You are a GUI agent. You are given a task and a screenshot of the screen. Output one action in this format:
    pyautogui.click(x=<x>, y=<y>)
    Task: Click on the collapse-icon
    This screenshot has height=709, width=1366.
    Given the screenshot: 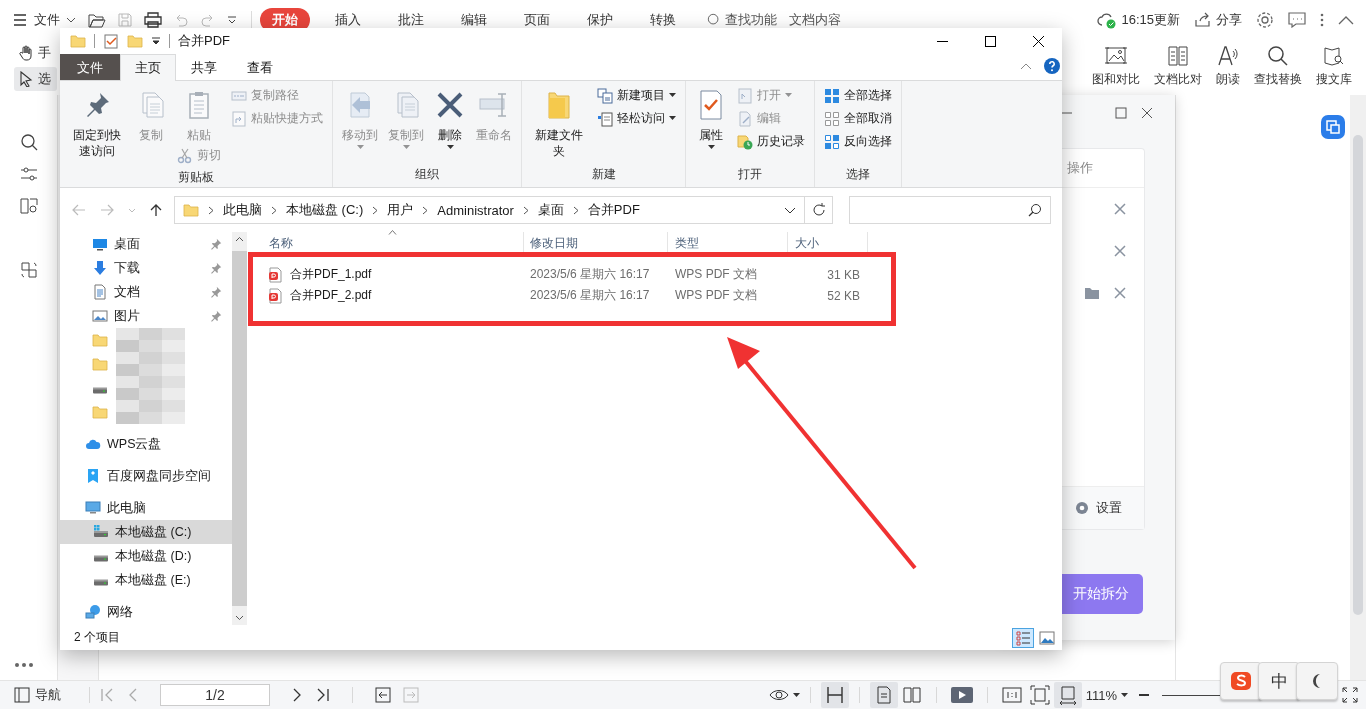 What is the action you would take?
    pyautogui.click(x=1346, y=20)
    